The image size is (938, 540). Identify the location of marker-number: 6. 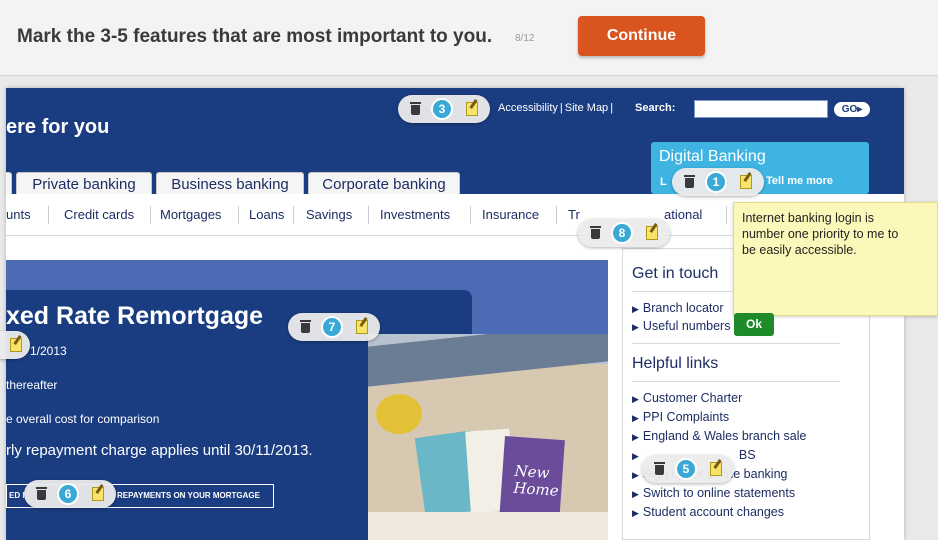
(68, 494).